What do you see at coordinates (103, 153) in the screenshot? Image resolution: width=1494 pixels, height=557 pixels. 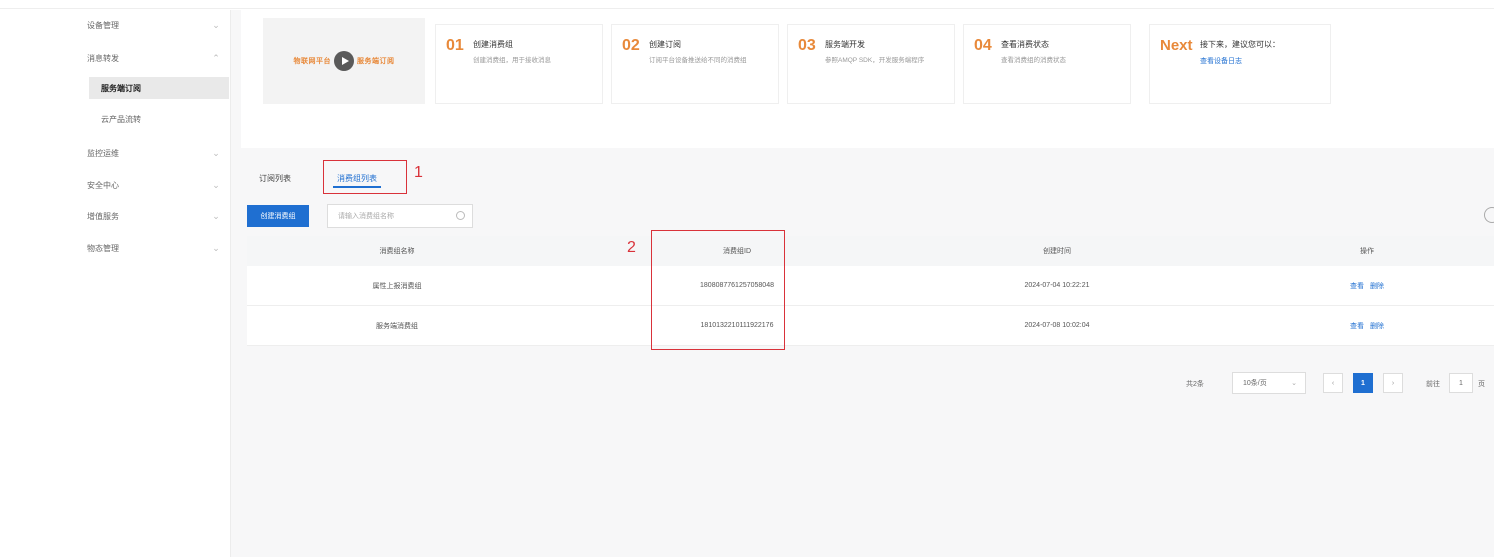 I see `sidebar-item-label: 监控运维` at bounding box center [103, 153].